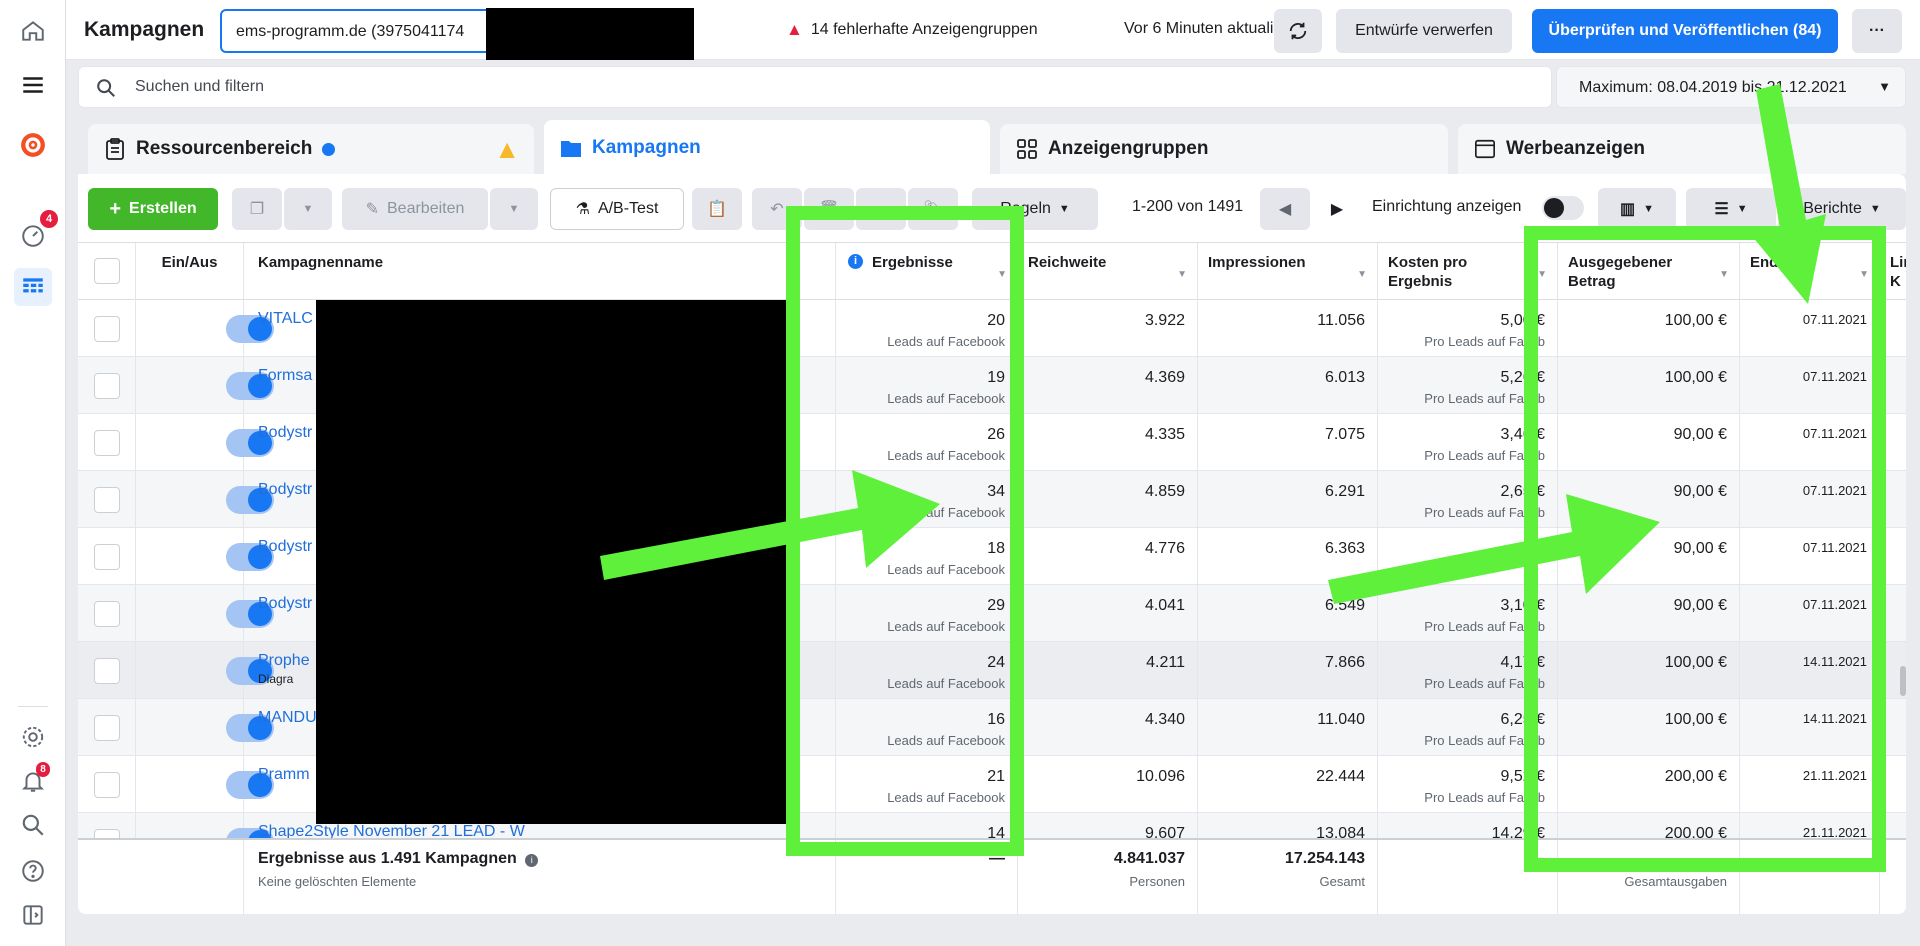  What do you see at coordinates (1298, 31) in the screenshot?
I see `refresh-button` at bounding box center [1298, 31].